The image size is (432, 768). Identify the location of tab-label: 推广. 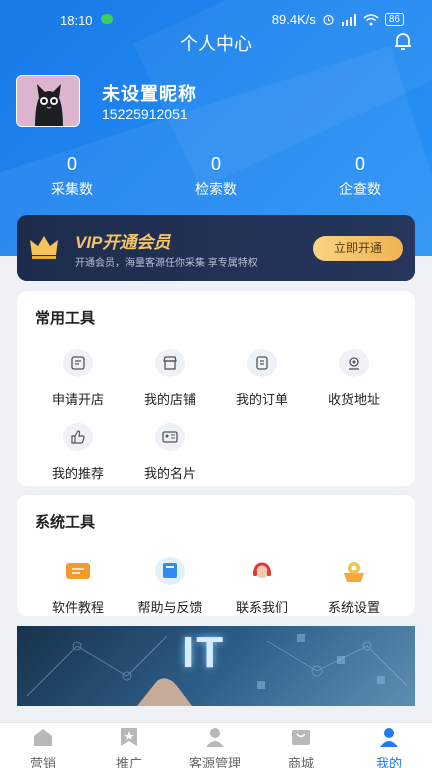
(128, 762).